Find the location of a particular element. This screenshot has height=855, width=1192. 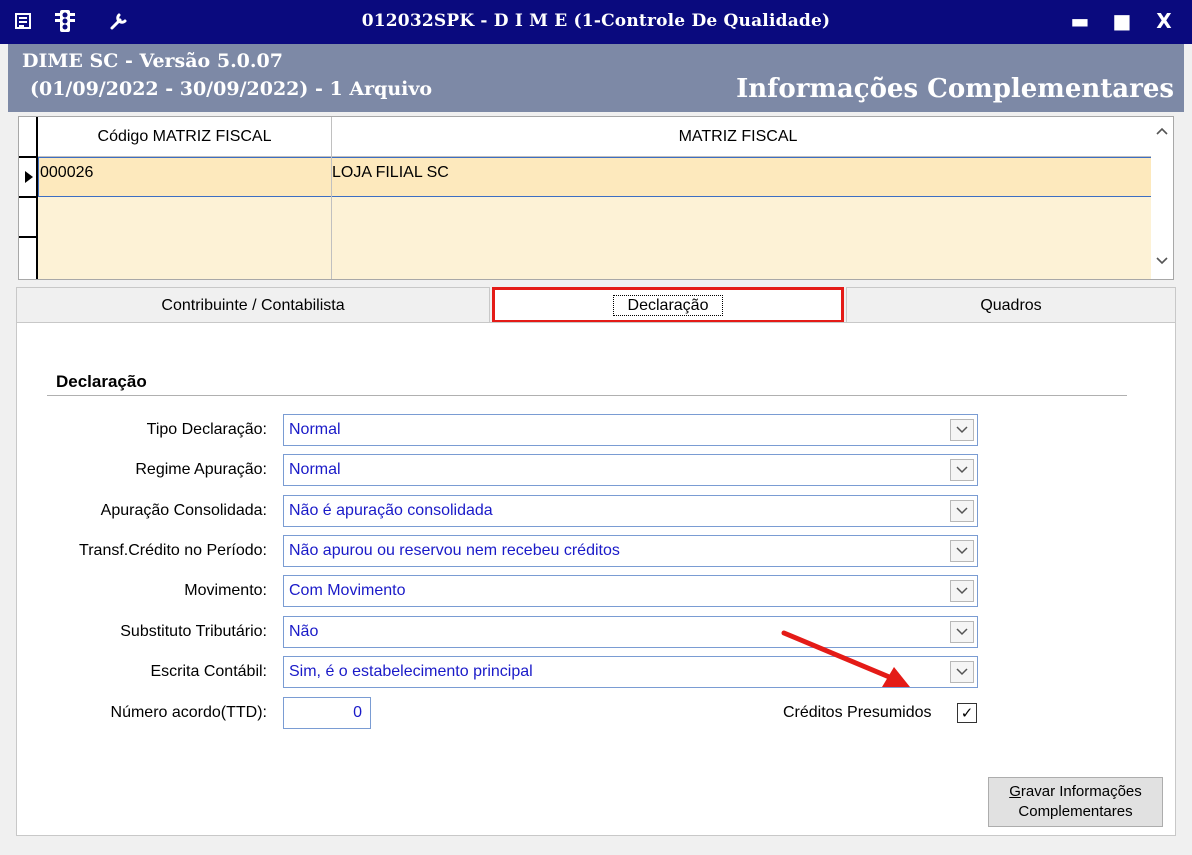

scroll-up-icon is located at coordinates (1162, 131).